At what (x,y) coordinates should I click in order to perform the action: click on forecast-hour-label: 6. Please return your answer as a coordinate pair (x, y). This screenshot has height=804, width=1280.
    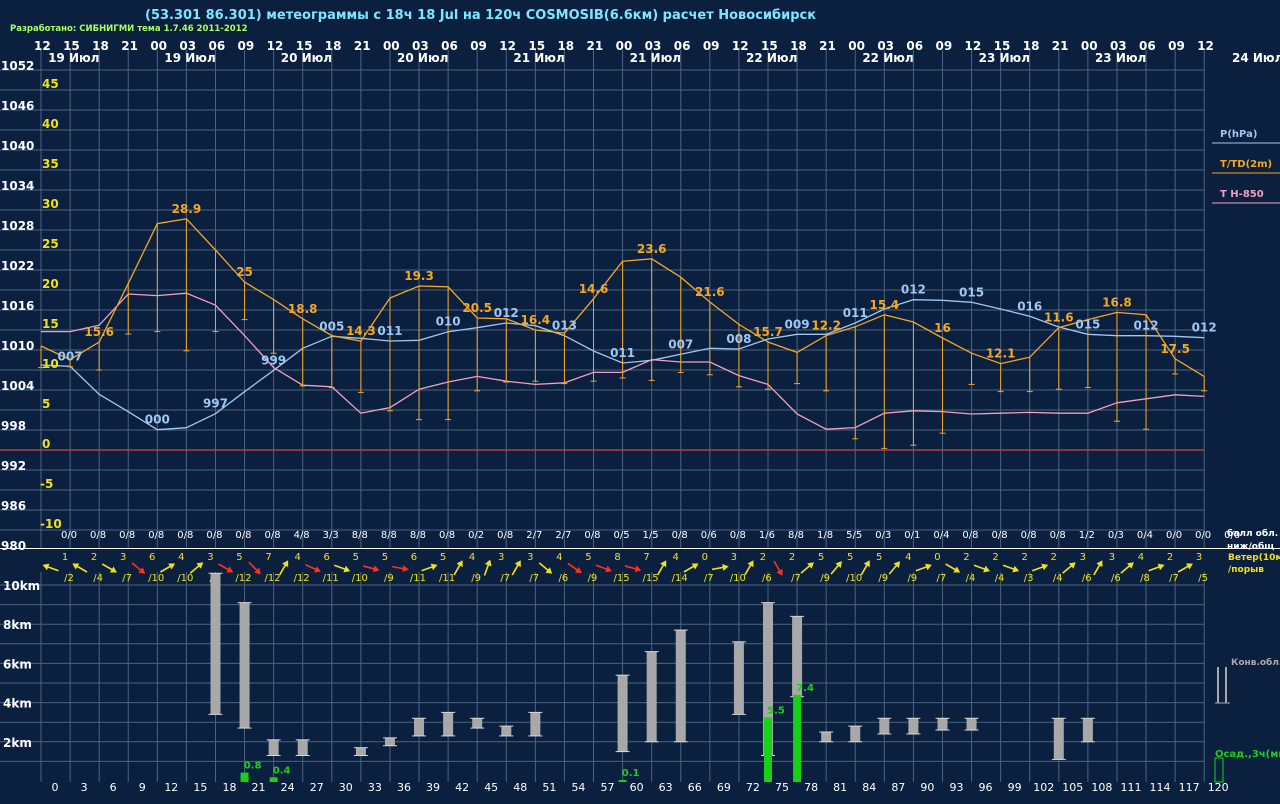
    Looking at the image, I should click on (113, 787).